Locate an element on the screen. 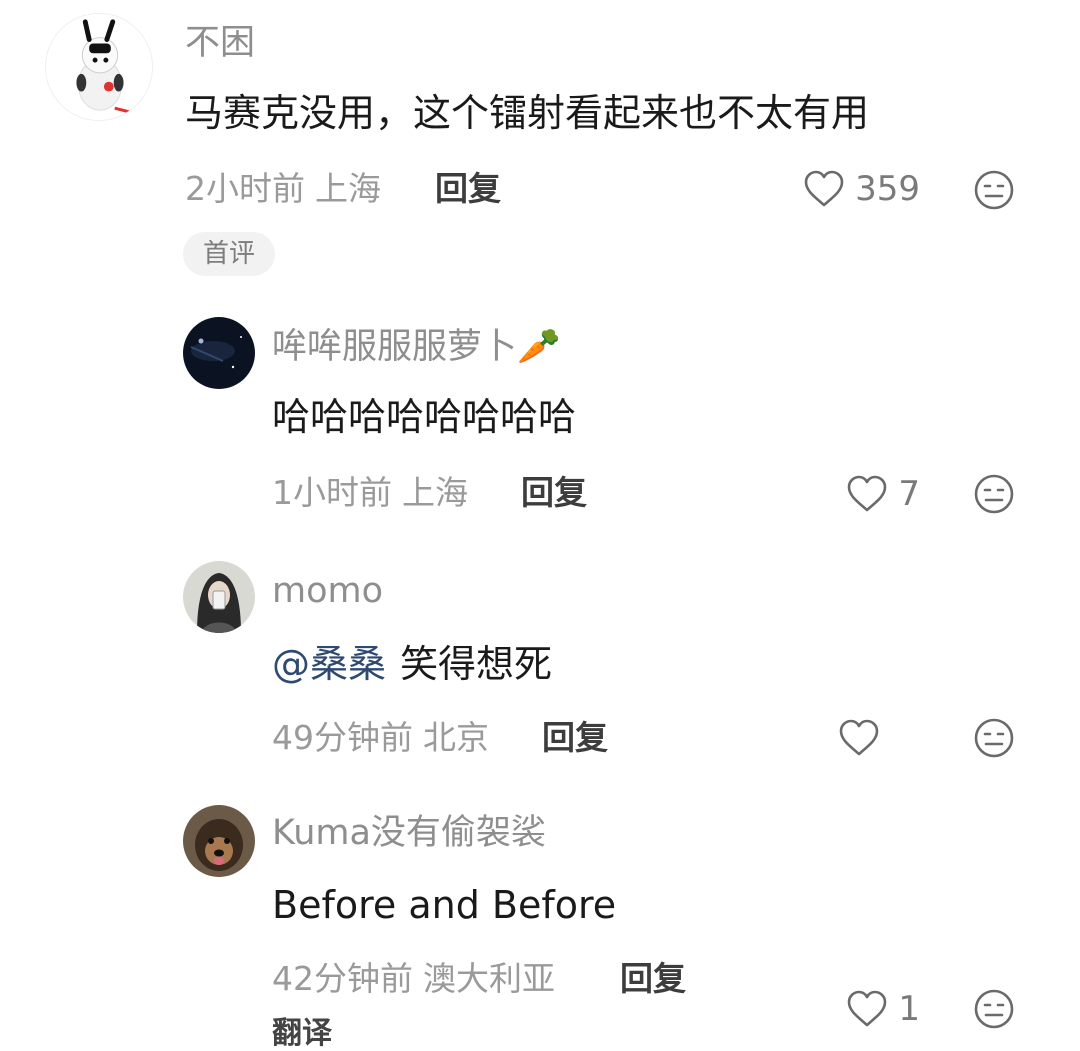 The width and height of the screenshot is (1080, 1051). like-button: 359 is located at coordinates (861, 189).